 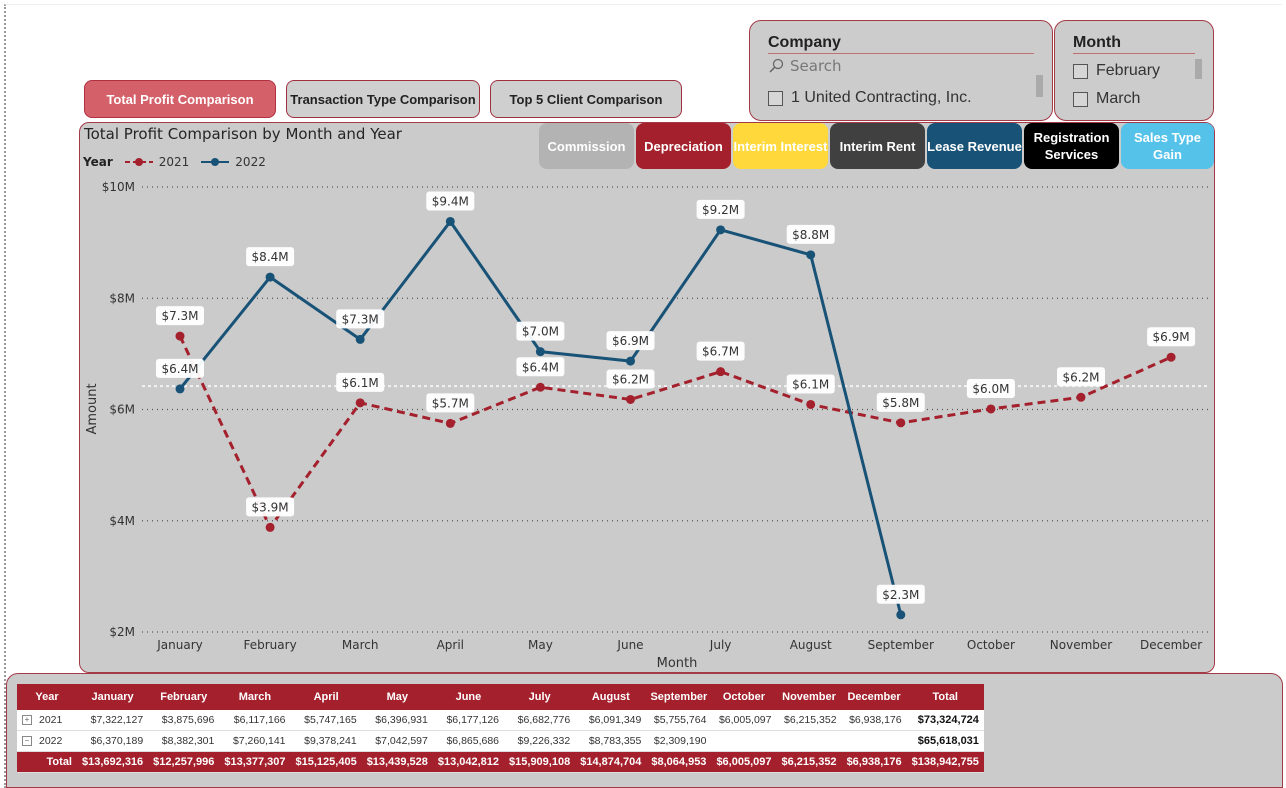 I want to click on total-cell: $14,874,704, so click(x=611, y=762).